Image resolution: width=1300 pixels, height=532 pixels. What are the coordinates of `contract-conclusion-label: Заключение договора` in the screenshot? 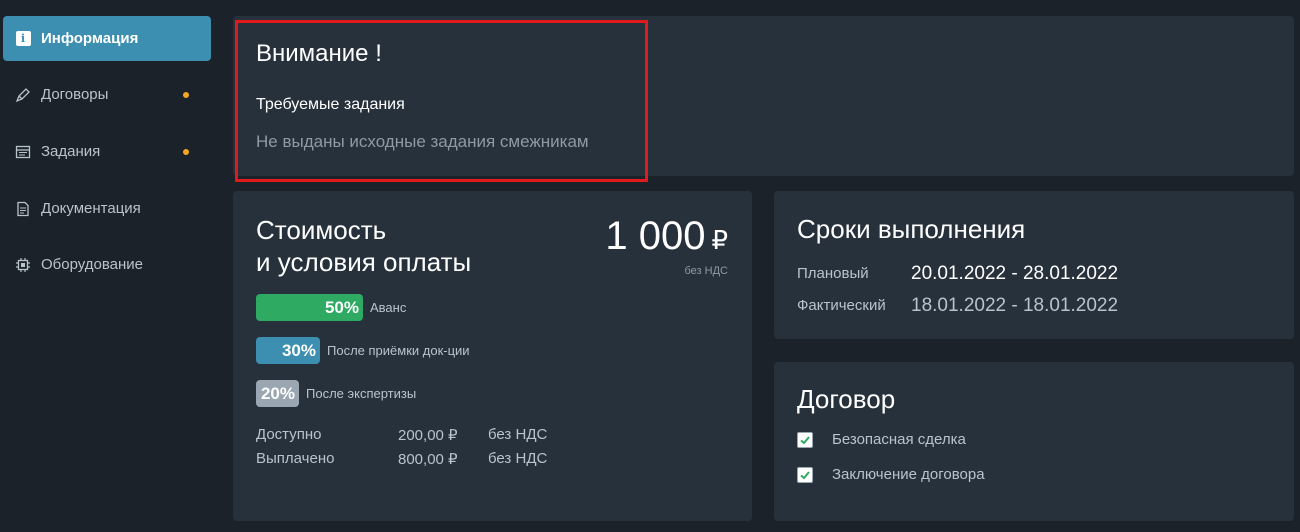 It's located at (908, 474).